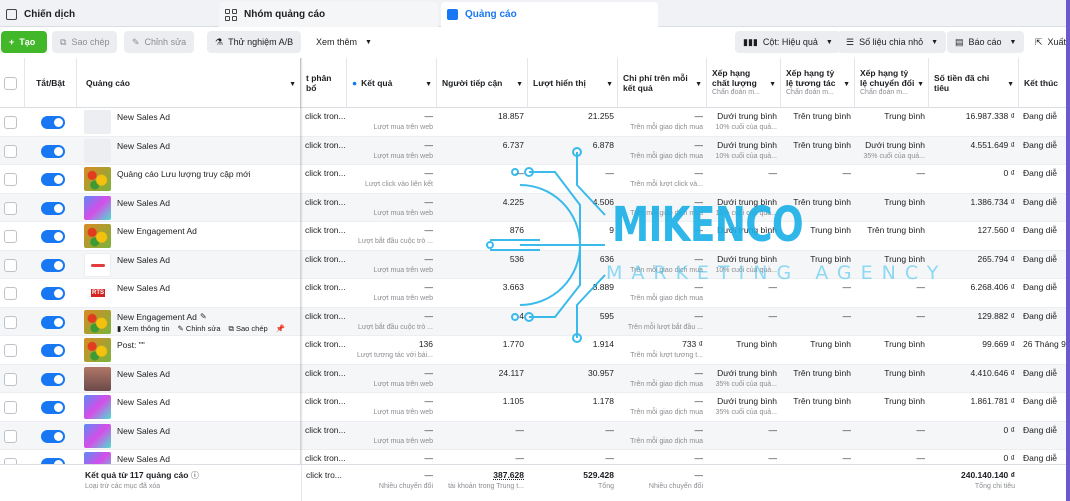 The image size is (1070, 501). I want to click on chevron-down-icon: ▼, so click(935, 42).